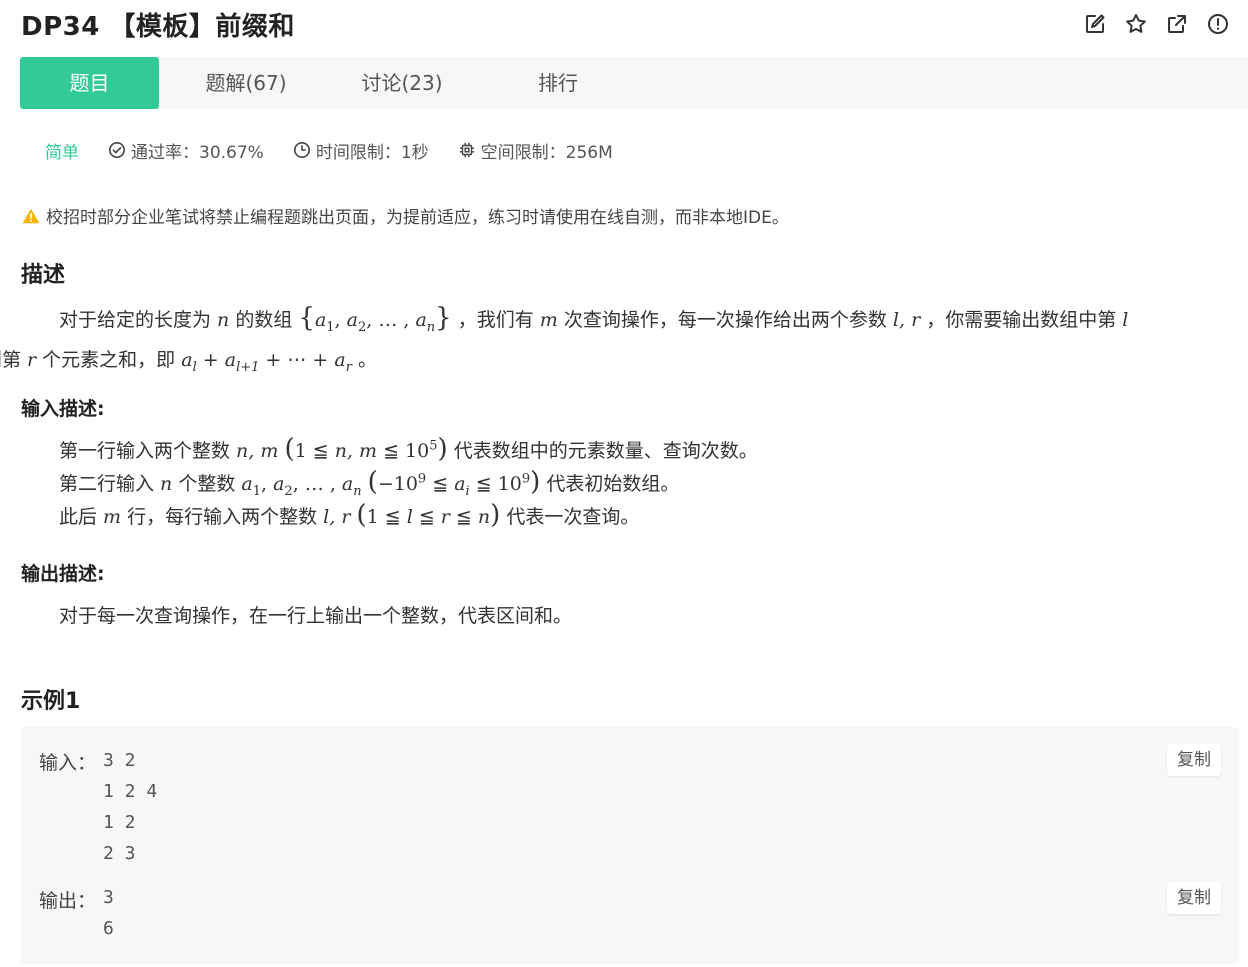 Image resolution: width=1248 pixels, height=967 pixels. I want to click on report-icon, so click(1218, 24).